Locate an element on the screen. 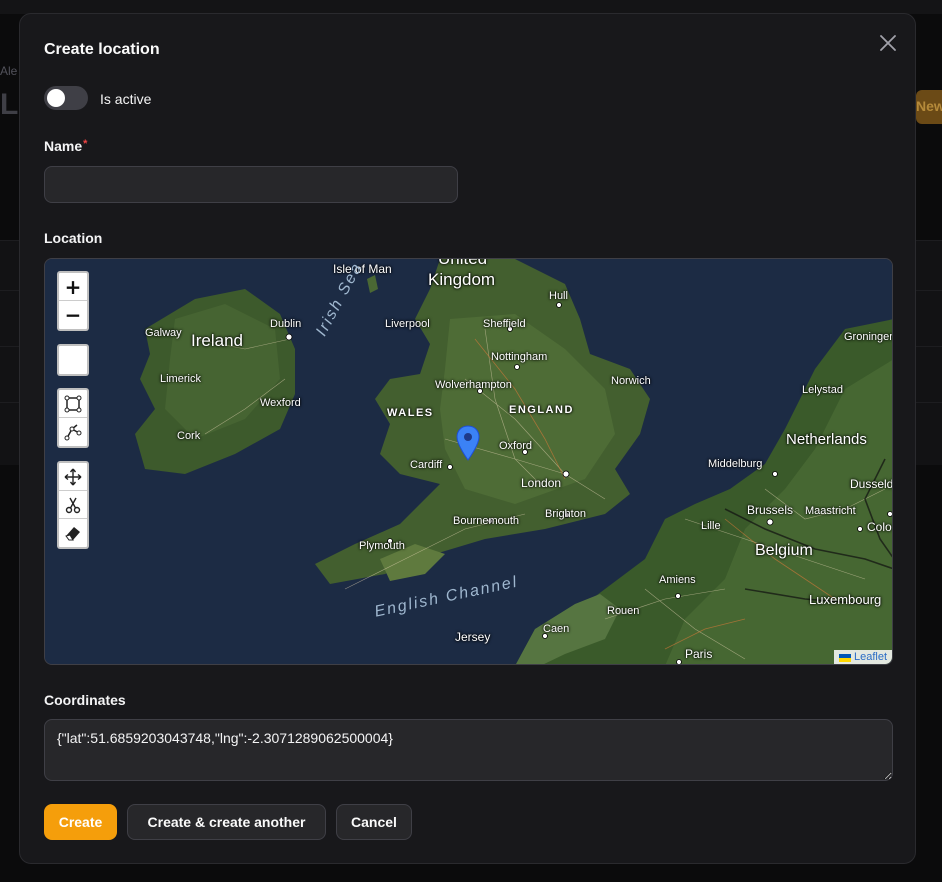  zoom-control: + − is located at coordinates (73, 301).